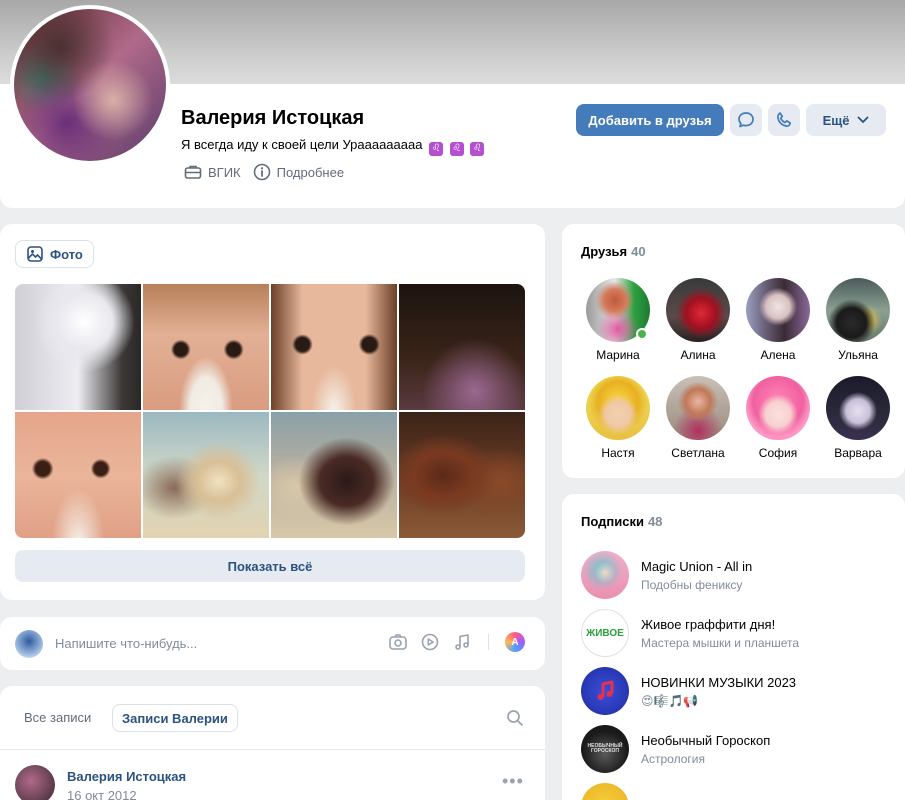 Image resolution: width=905 pixels, height=800 pixels. I want to click on subscription-item: Magic Union - All in Подобны фениксу, so click(741, 575).